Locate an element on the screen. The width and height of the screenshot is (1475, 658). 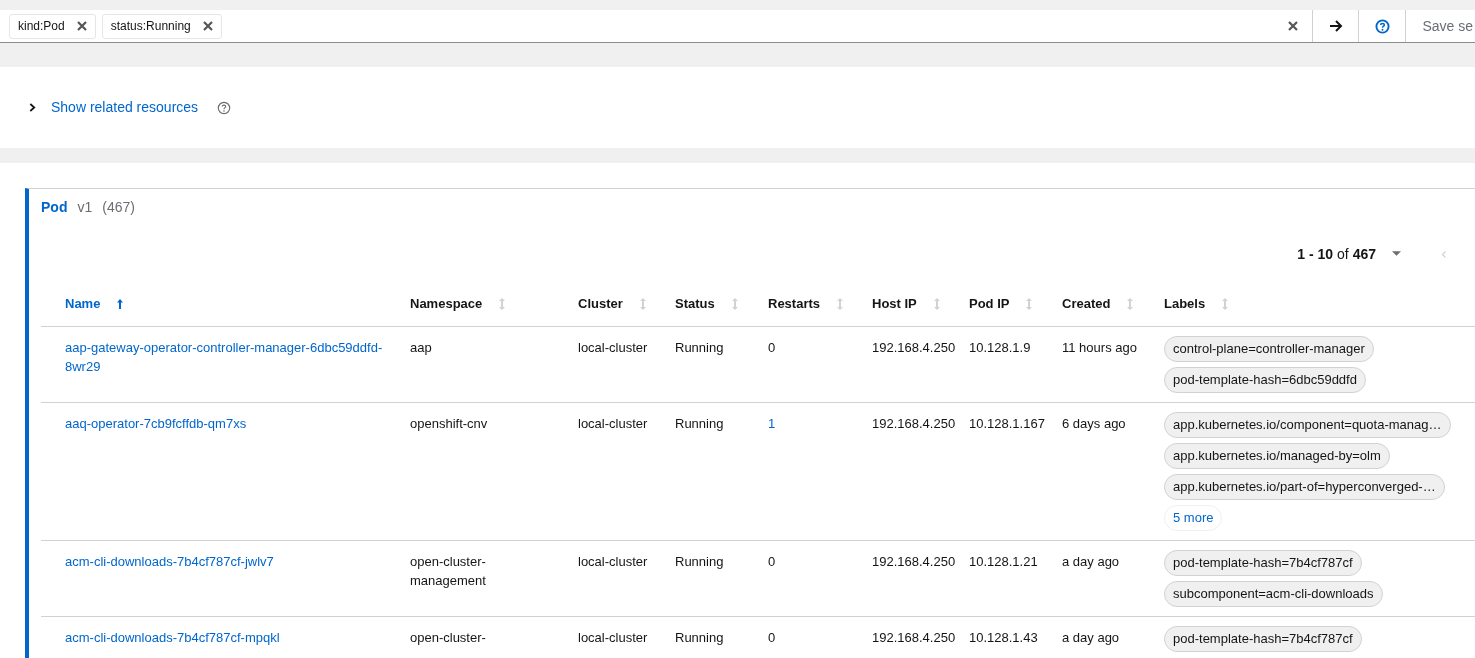
chevron-right-icon is located at coordinates (32, 107).